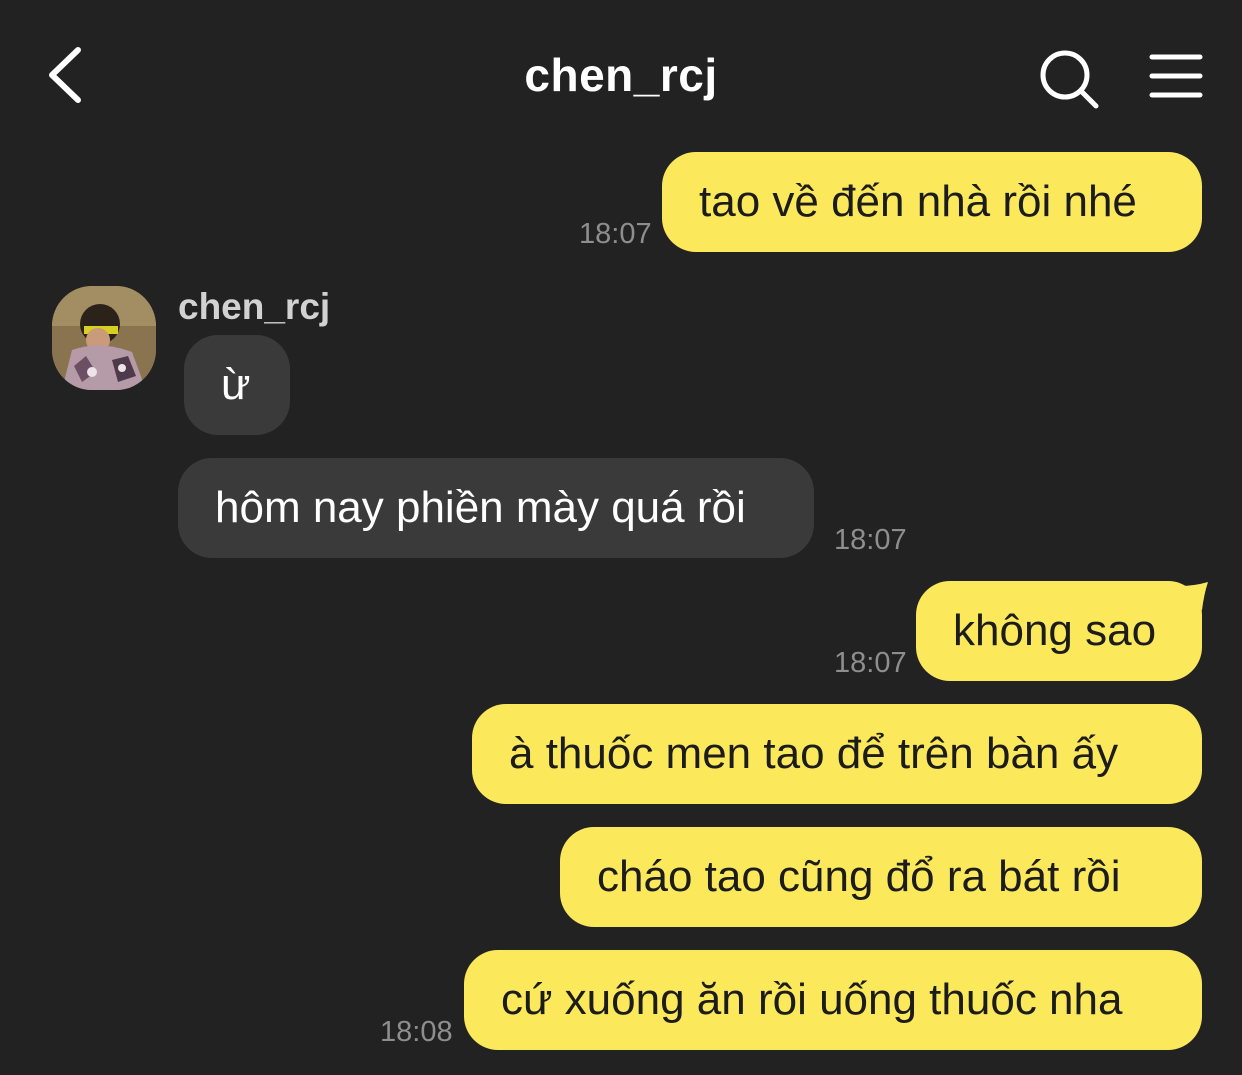 The height and width of the screenshot is (1075, 1242). I want to click on my-message-bubble: cháo tao cũng đổ ra bát rồi, so click(881, 877).